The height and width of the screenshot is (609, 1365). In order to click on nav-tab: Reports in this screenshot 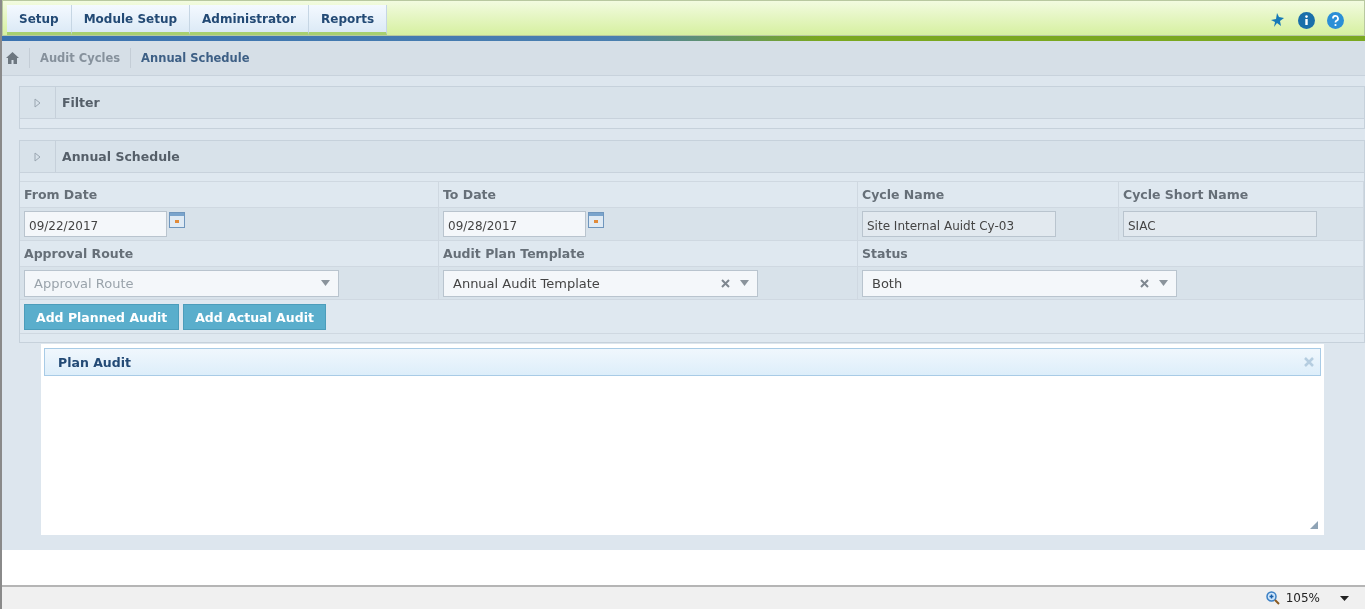, I will do `click(348, 20)`.